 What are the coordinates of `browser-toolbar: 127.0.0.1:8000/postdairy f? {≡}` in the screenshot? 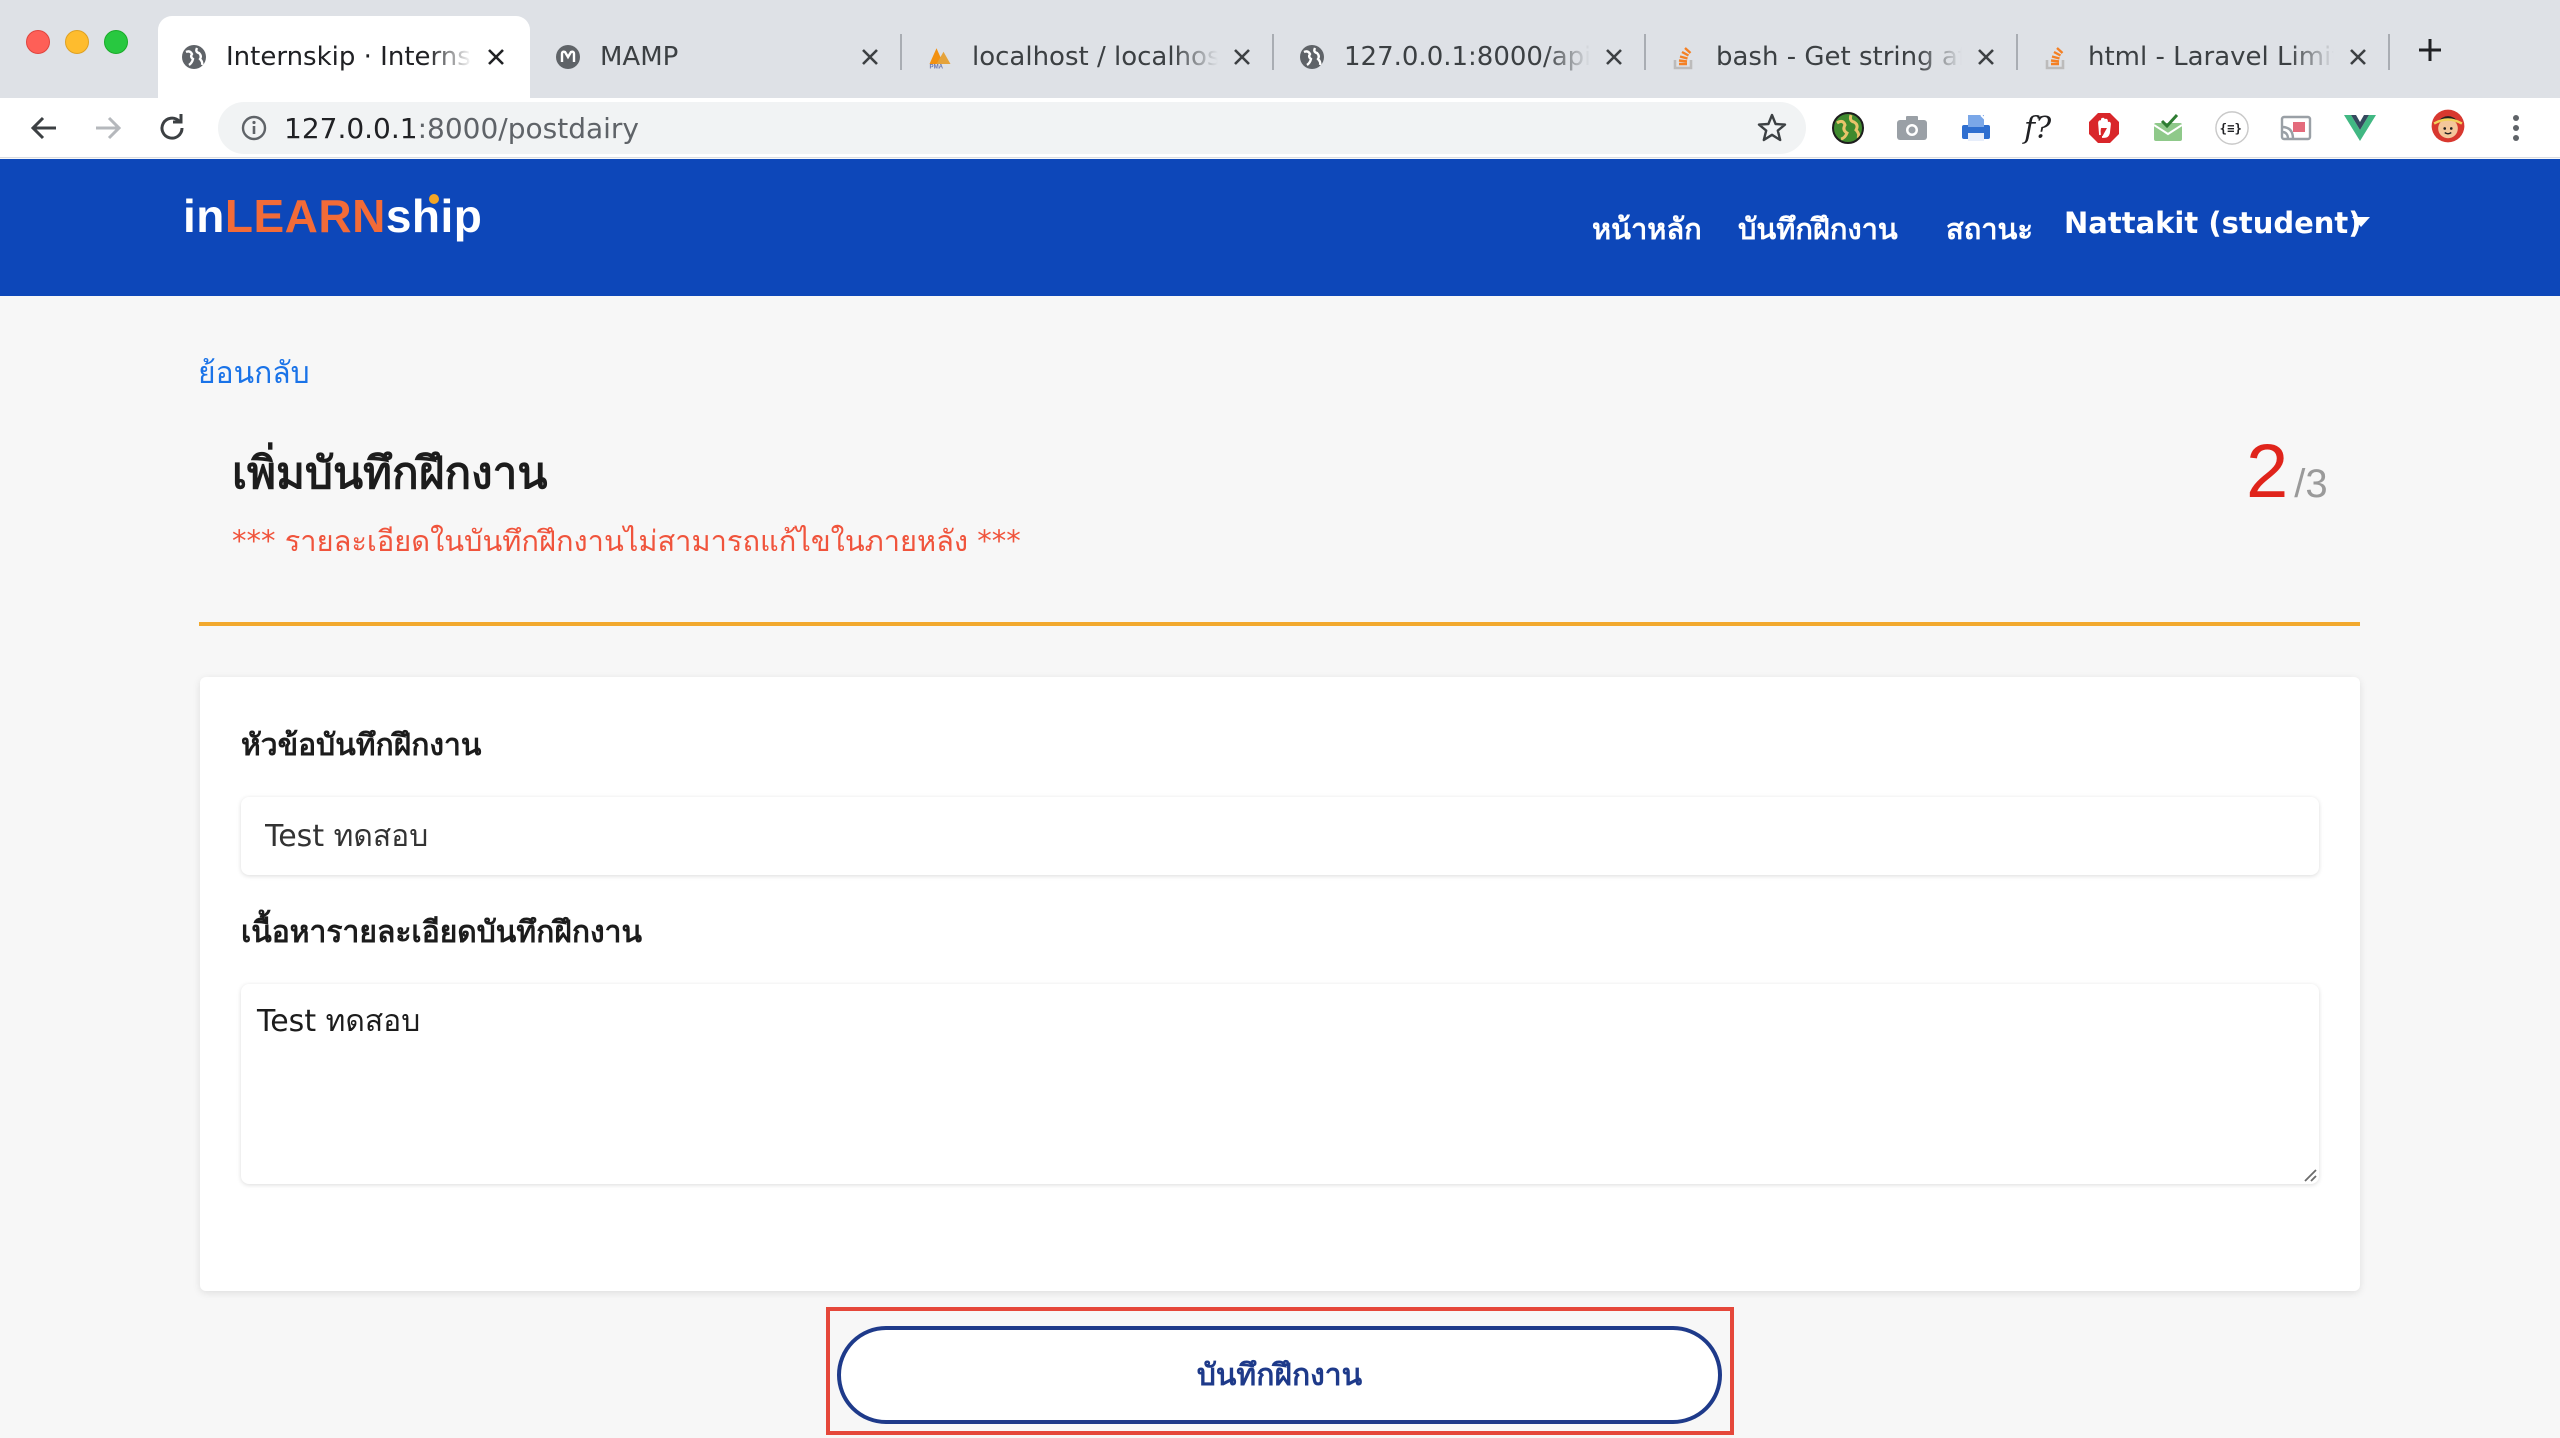 It's located at (1280, 128).